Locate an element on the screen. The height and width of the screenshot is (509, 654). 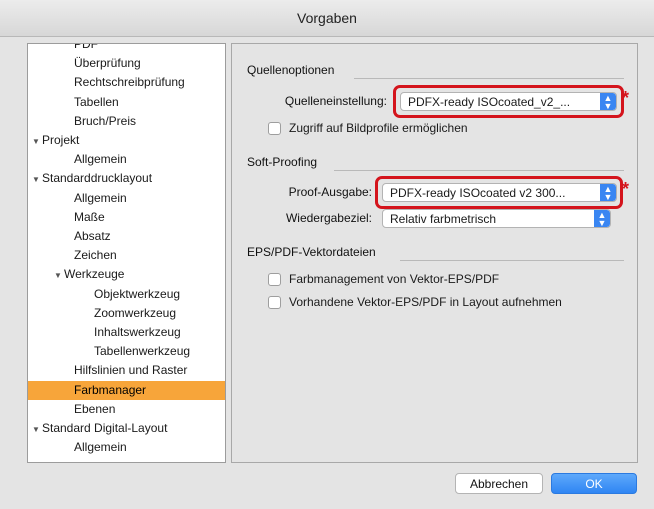
tree-item: ▼ Standarddrucklayout is located at coordinates (126, 179).